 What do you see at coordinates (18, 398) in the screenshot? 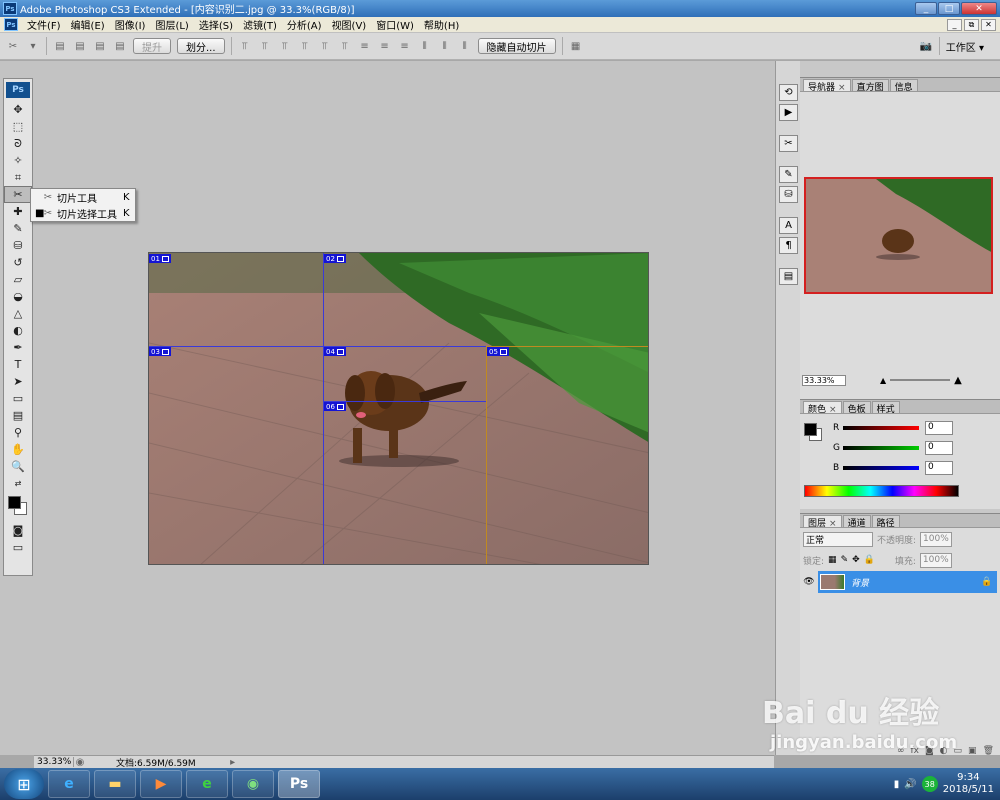
I see `shape-tool-icon: ▭` at bounding box center [18, 398].